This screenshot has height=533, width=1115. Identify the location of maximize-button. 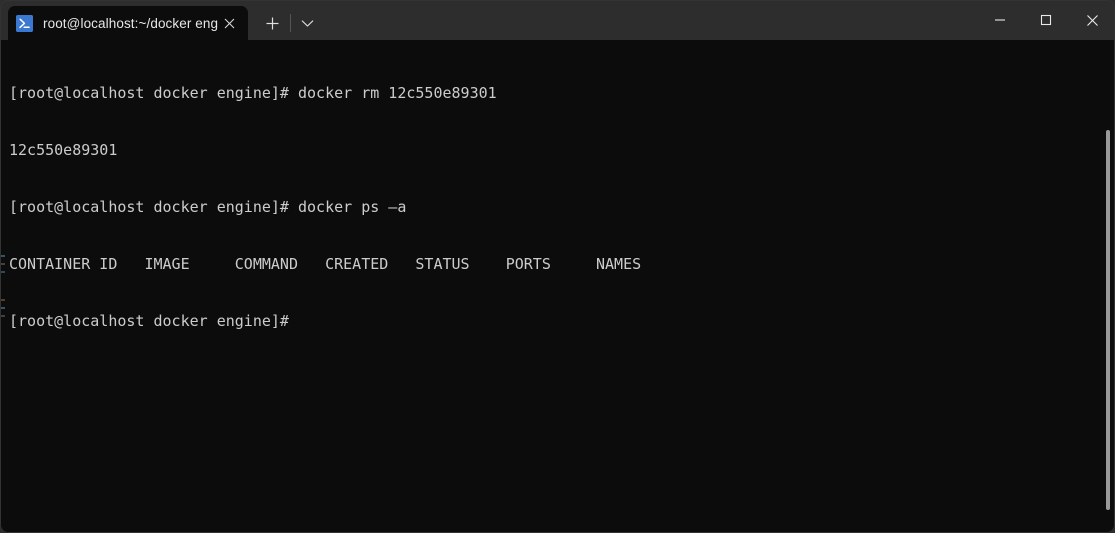
(1046, 20).